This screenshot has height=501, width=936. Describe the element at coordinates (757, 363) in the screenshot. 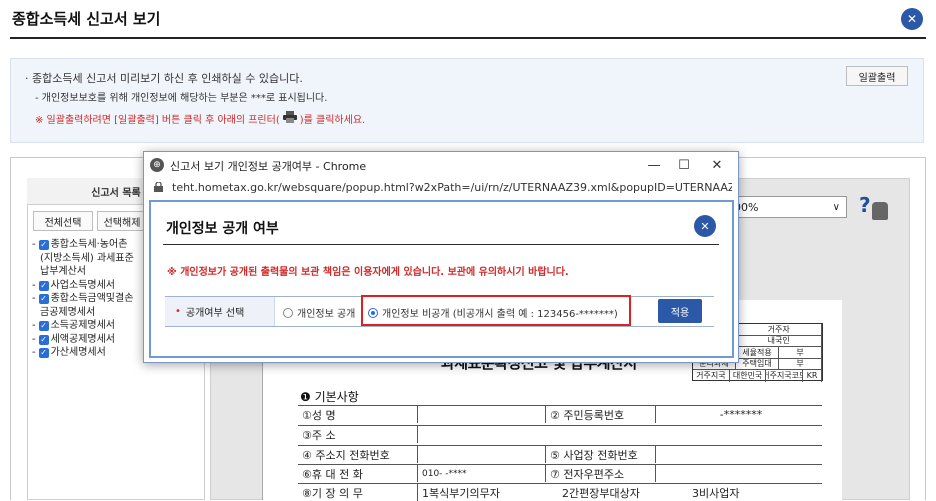

I see `table-cell: 주택임대` at that location.